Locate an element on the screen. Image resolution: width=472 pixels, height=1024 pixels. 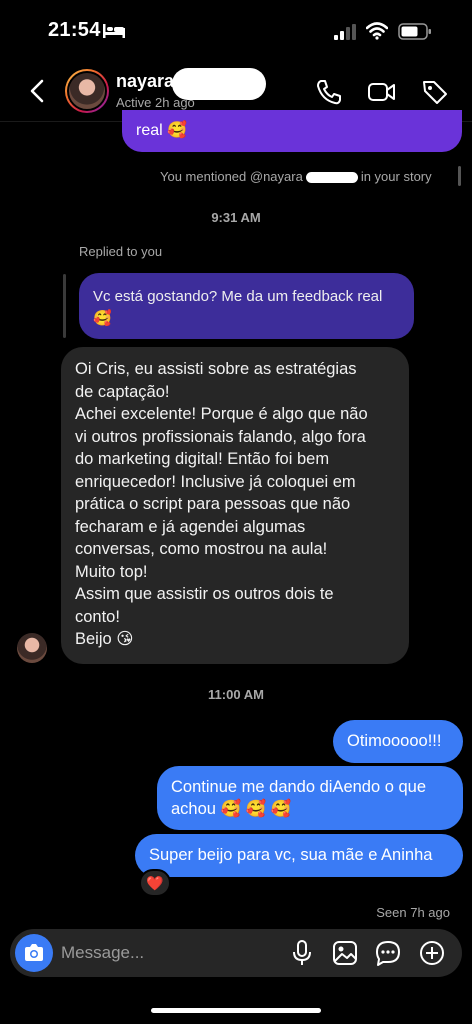
mention-suffix: in your story is located at coordinates (396, 176).